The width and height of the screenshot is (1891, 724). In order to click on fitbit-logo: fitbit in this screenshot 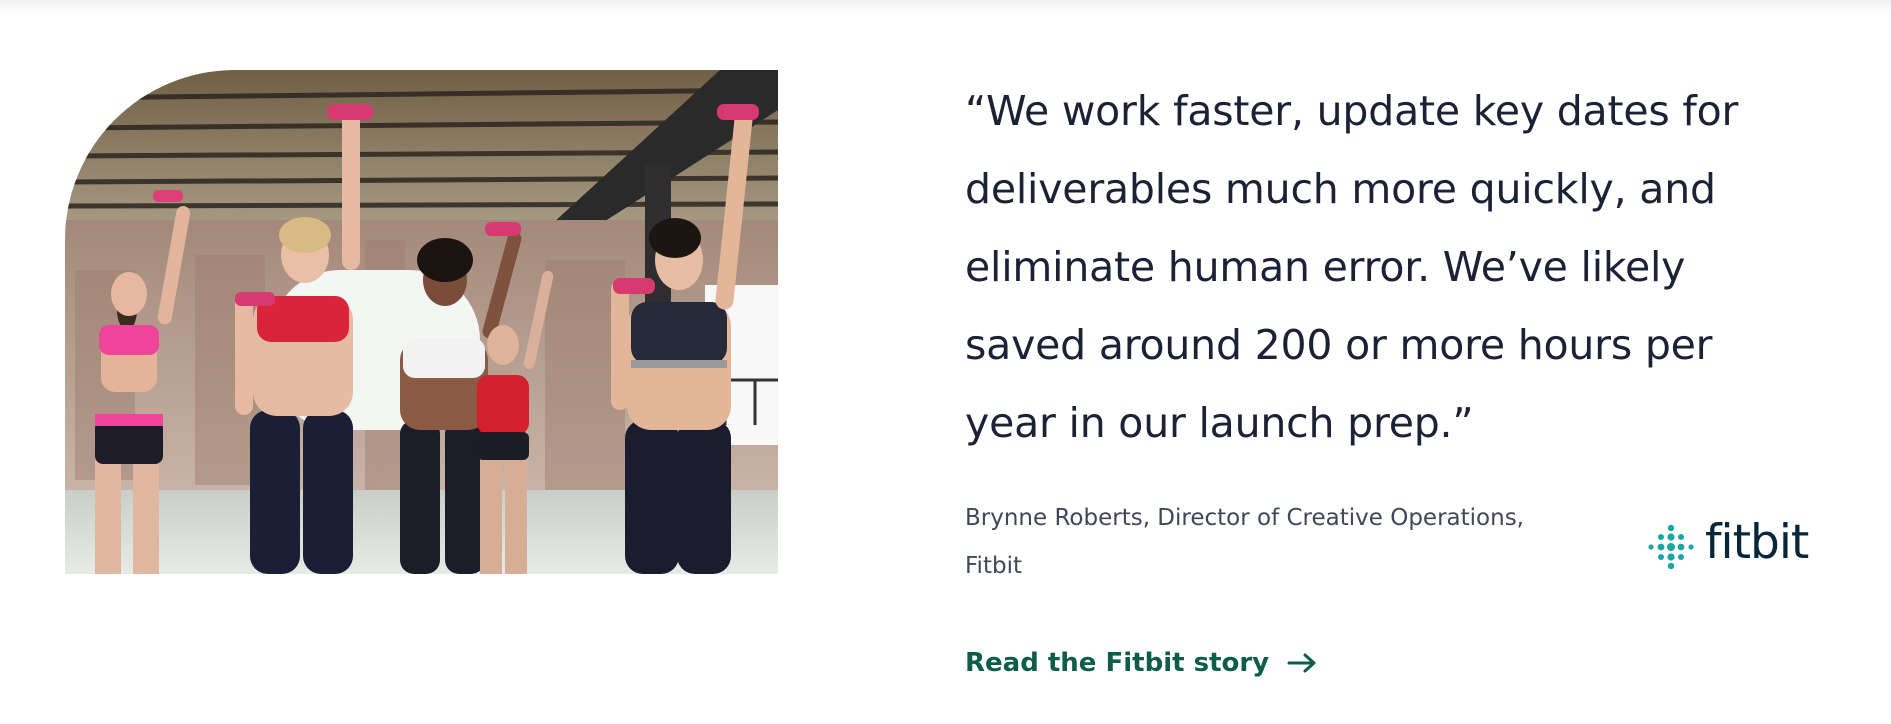, I will do `click(1740, 545)`.